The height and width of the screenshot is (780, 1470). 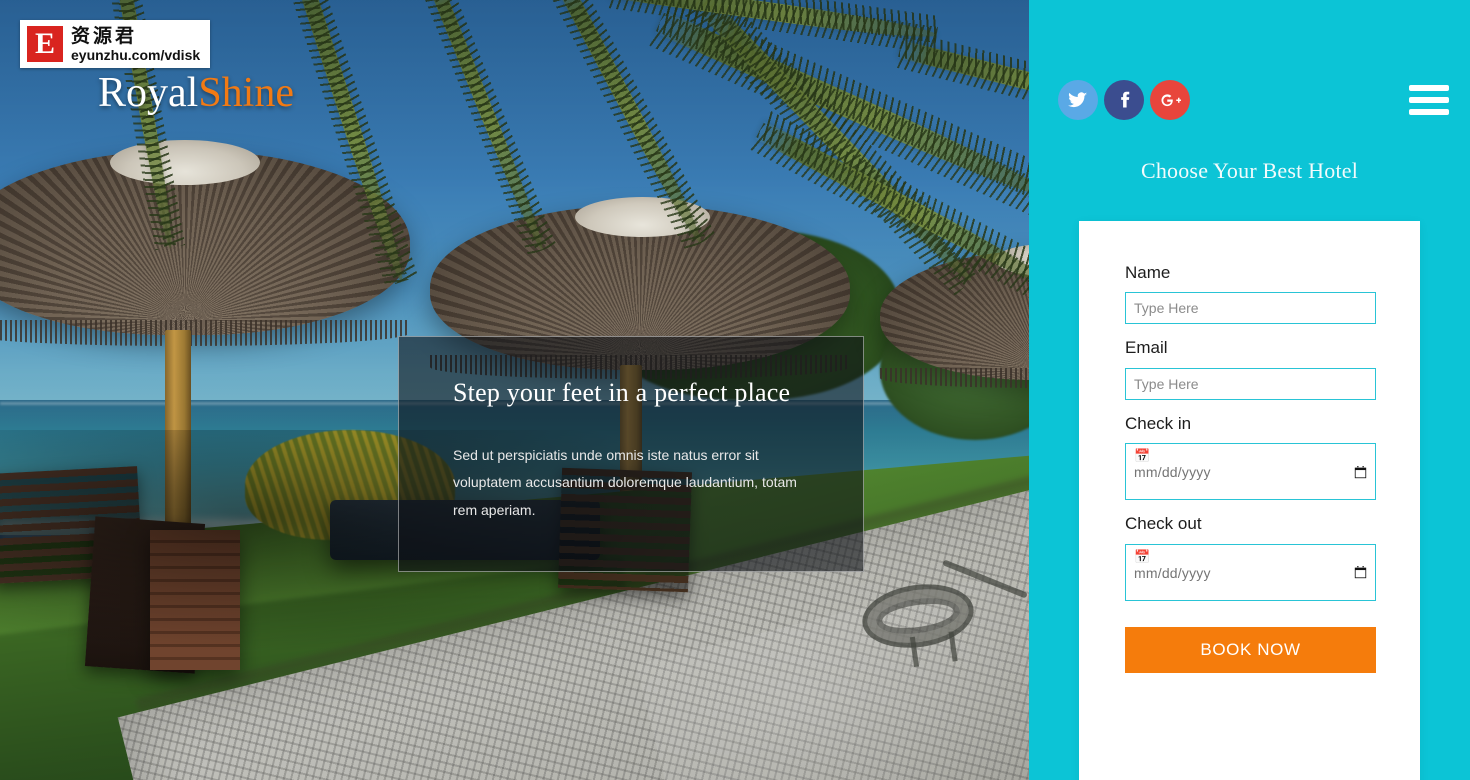 What do you see at coordinates (1250, 308) in the screenshot?
I see `name-input` at bounding box center [1250, 308].